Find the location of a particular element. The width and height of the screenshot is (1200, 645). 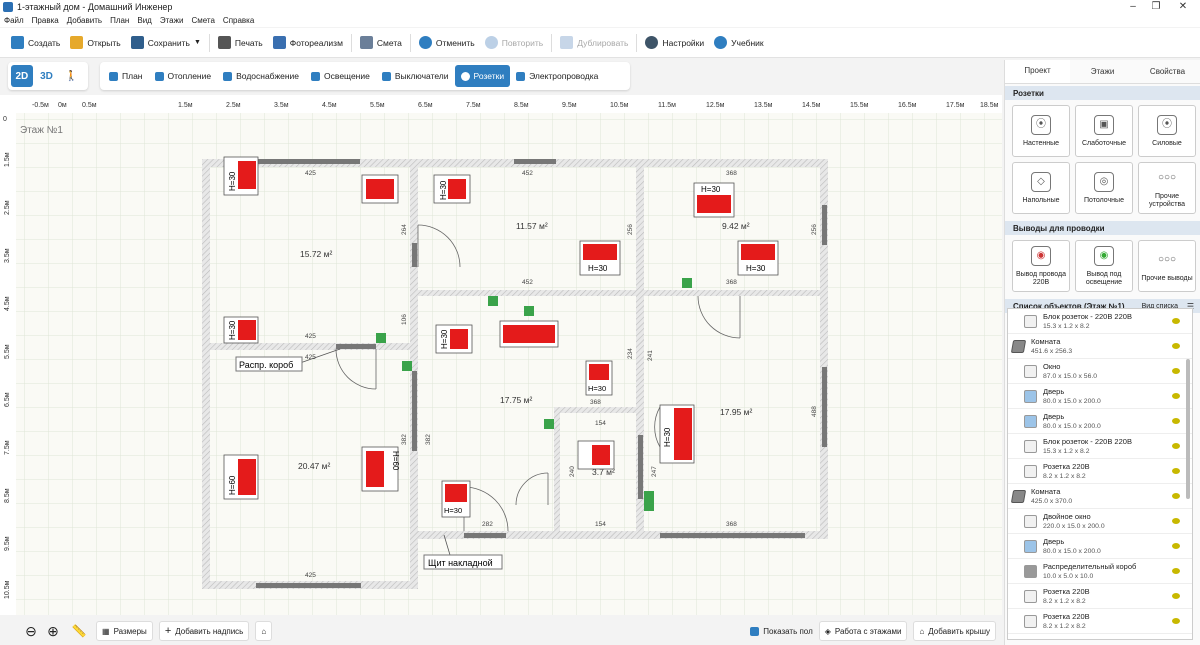

create-button: Создать is located at coordinates (35, 43).